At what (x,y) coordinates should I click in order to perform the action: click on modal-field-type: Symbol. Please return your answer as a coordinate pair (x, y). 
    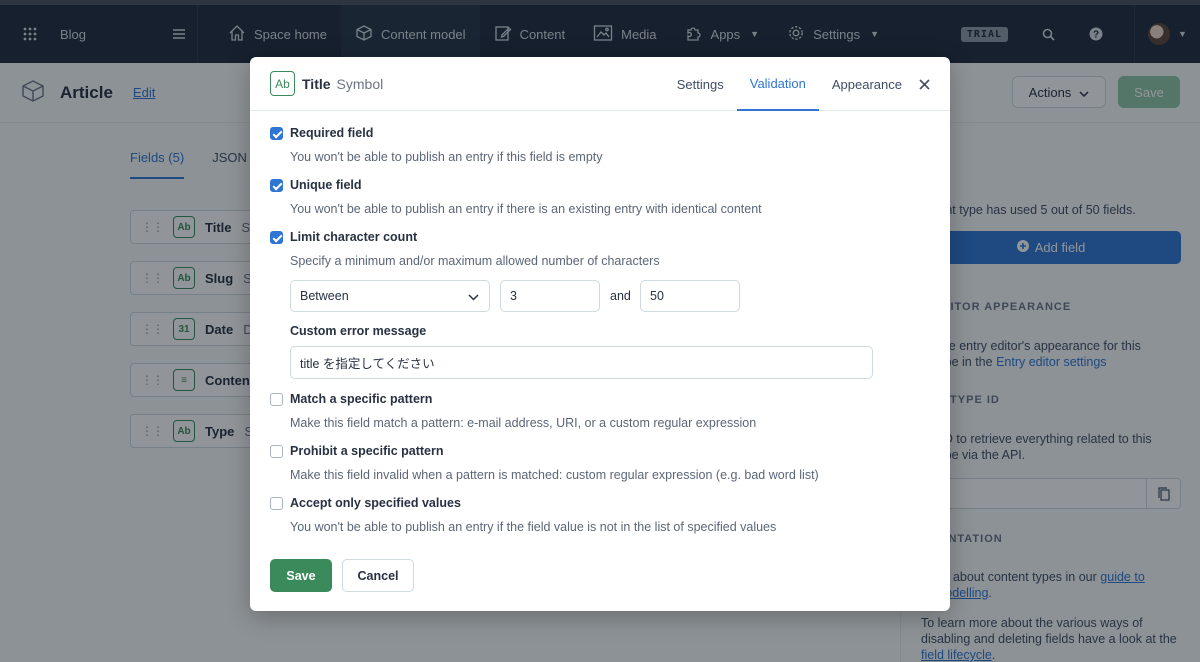
    Looking at the image, I should click on (360, 83).